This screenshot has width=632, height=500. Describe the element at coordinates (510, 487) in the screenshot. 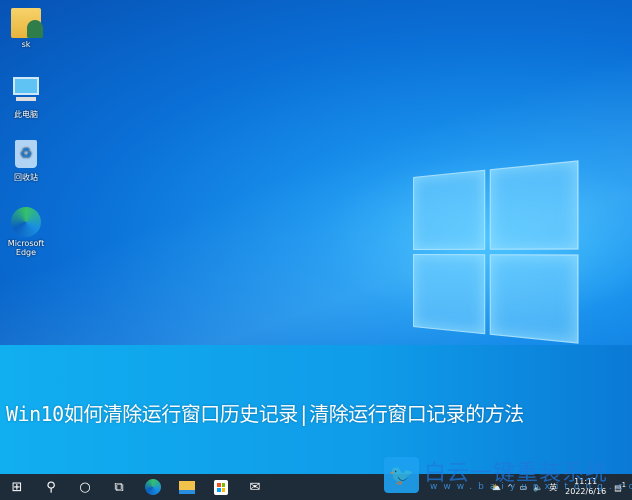

I see `chevron-up-icon: ^` at that location.